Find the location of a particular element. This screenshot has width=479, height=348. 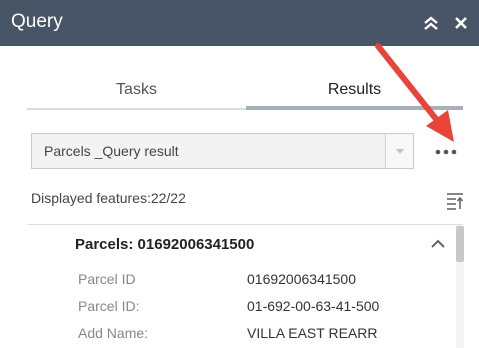

chevron-up-icon is located at coordinates (438, 243).